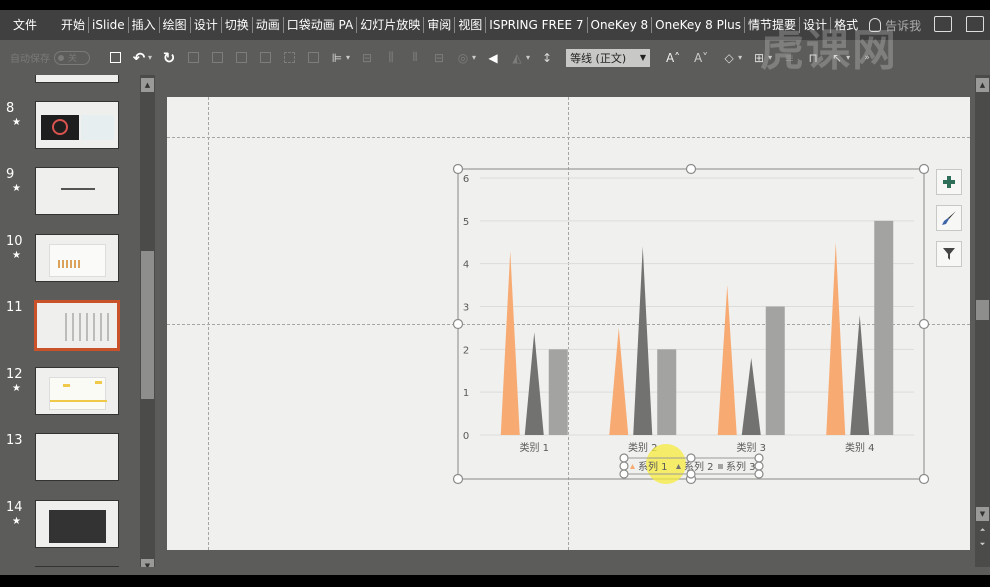 Image resolution: width=990 pixels, height=587 pixels. What do you see at coordinates (751, 447) in the screenshot?
I see `x-category-label: 类别 3` at bounding box center [751, 447].